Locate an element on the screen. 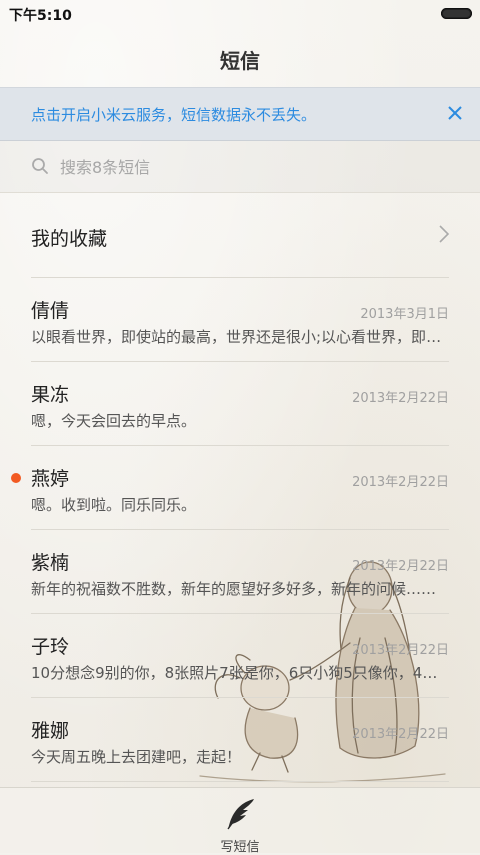 Image resolution: width=480 pixels, height=855 pixels. bottom-bar: 写短信 is located at coordinates (240, 821).